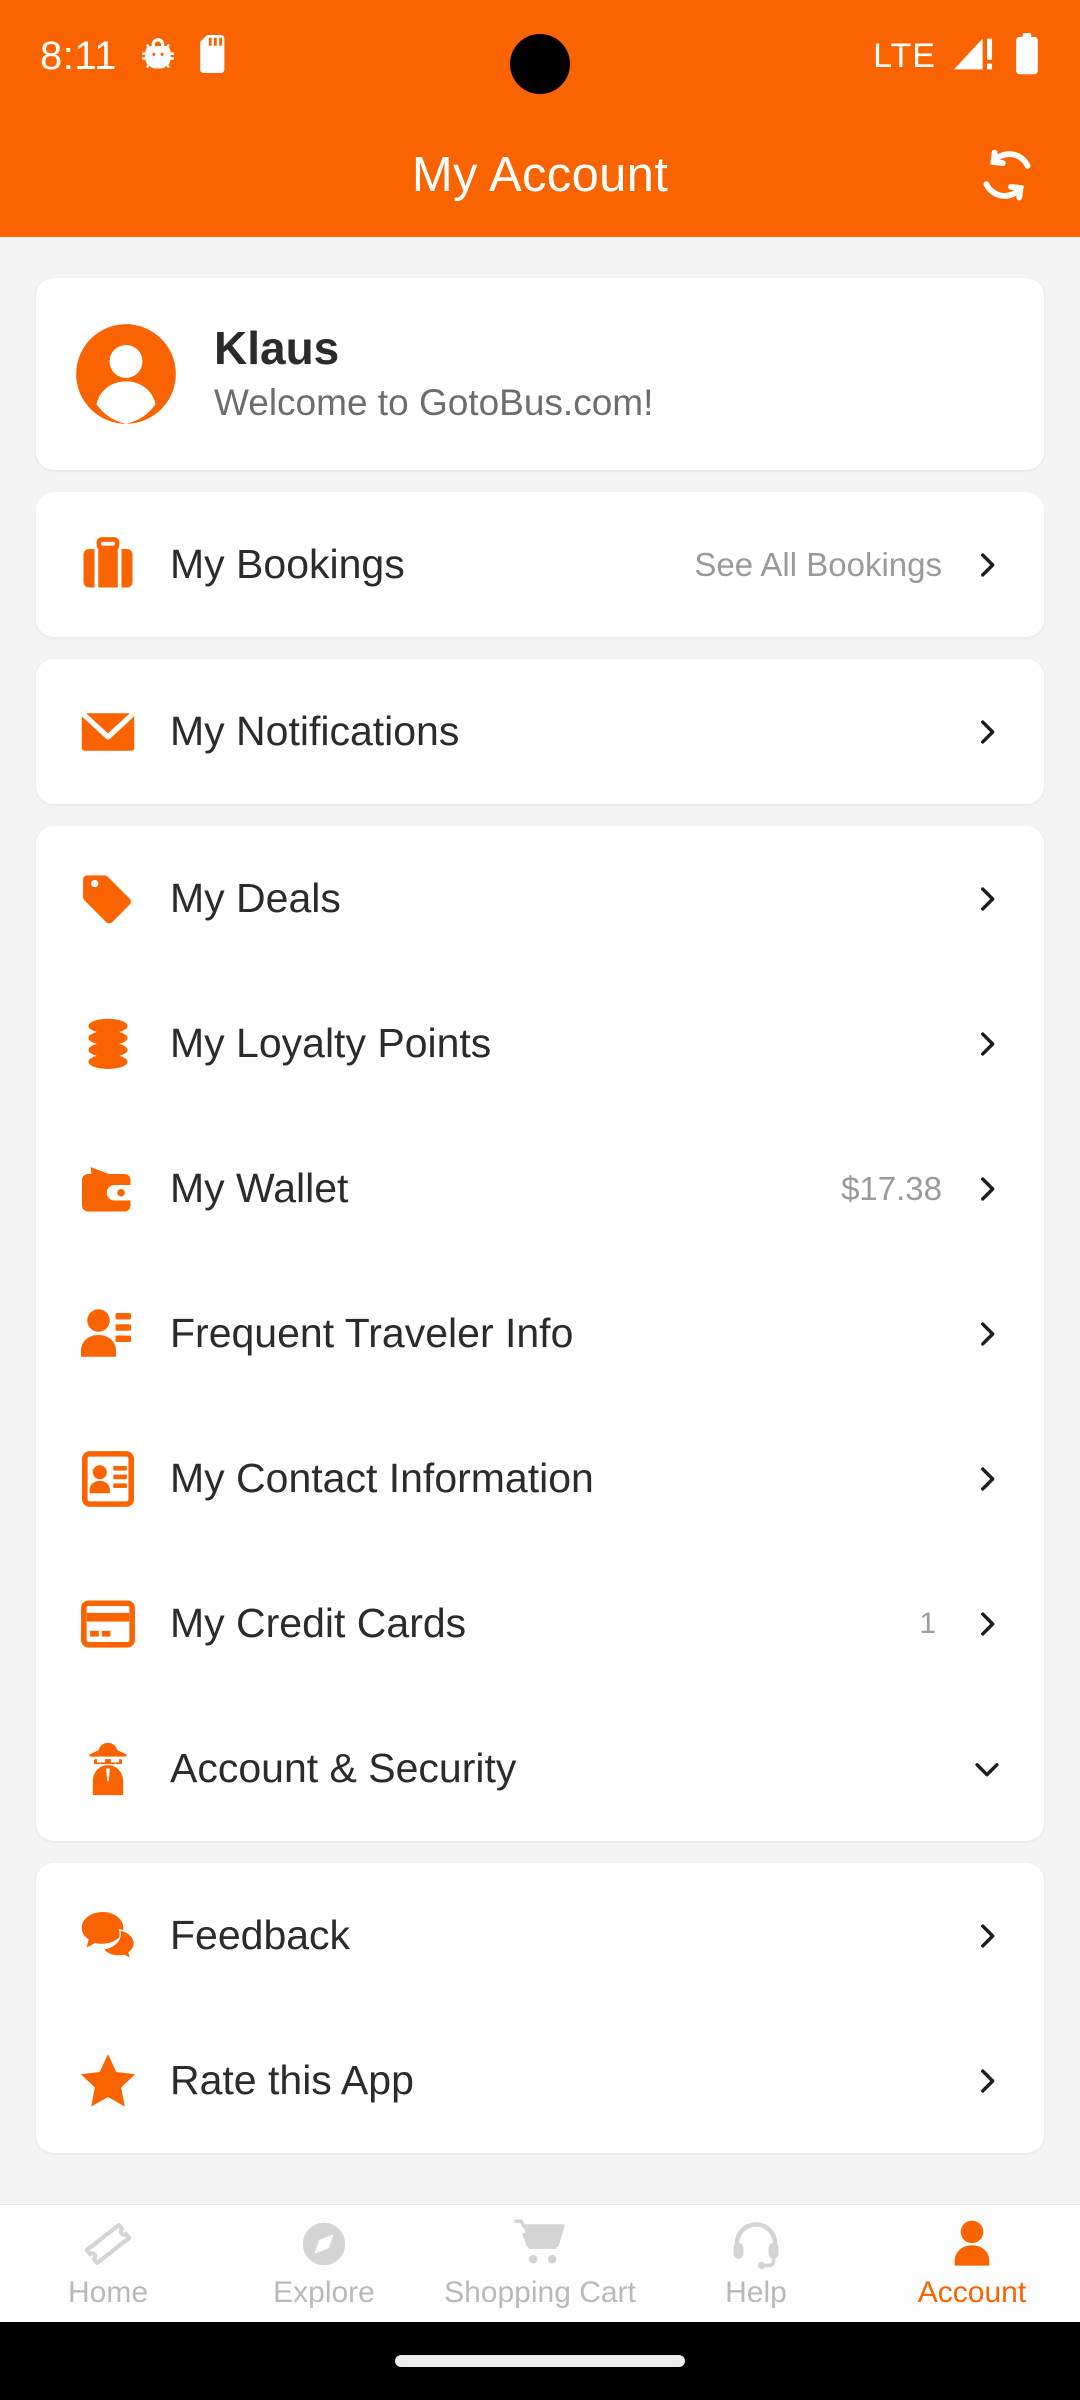 The width and height of the screenshot is (1080, 2400). What do you see at coordinates (108, 1479) in the screenshot?
I see `id-card-icon` at bounding box center [108, 1479].